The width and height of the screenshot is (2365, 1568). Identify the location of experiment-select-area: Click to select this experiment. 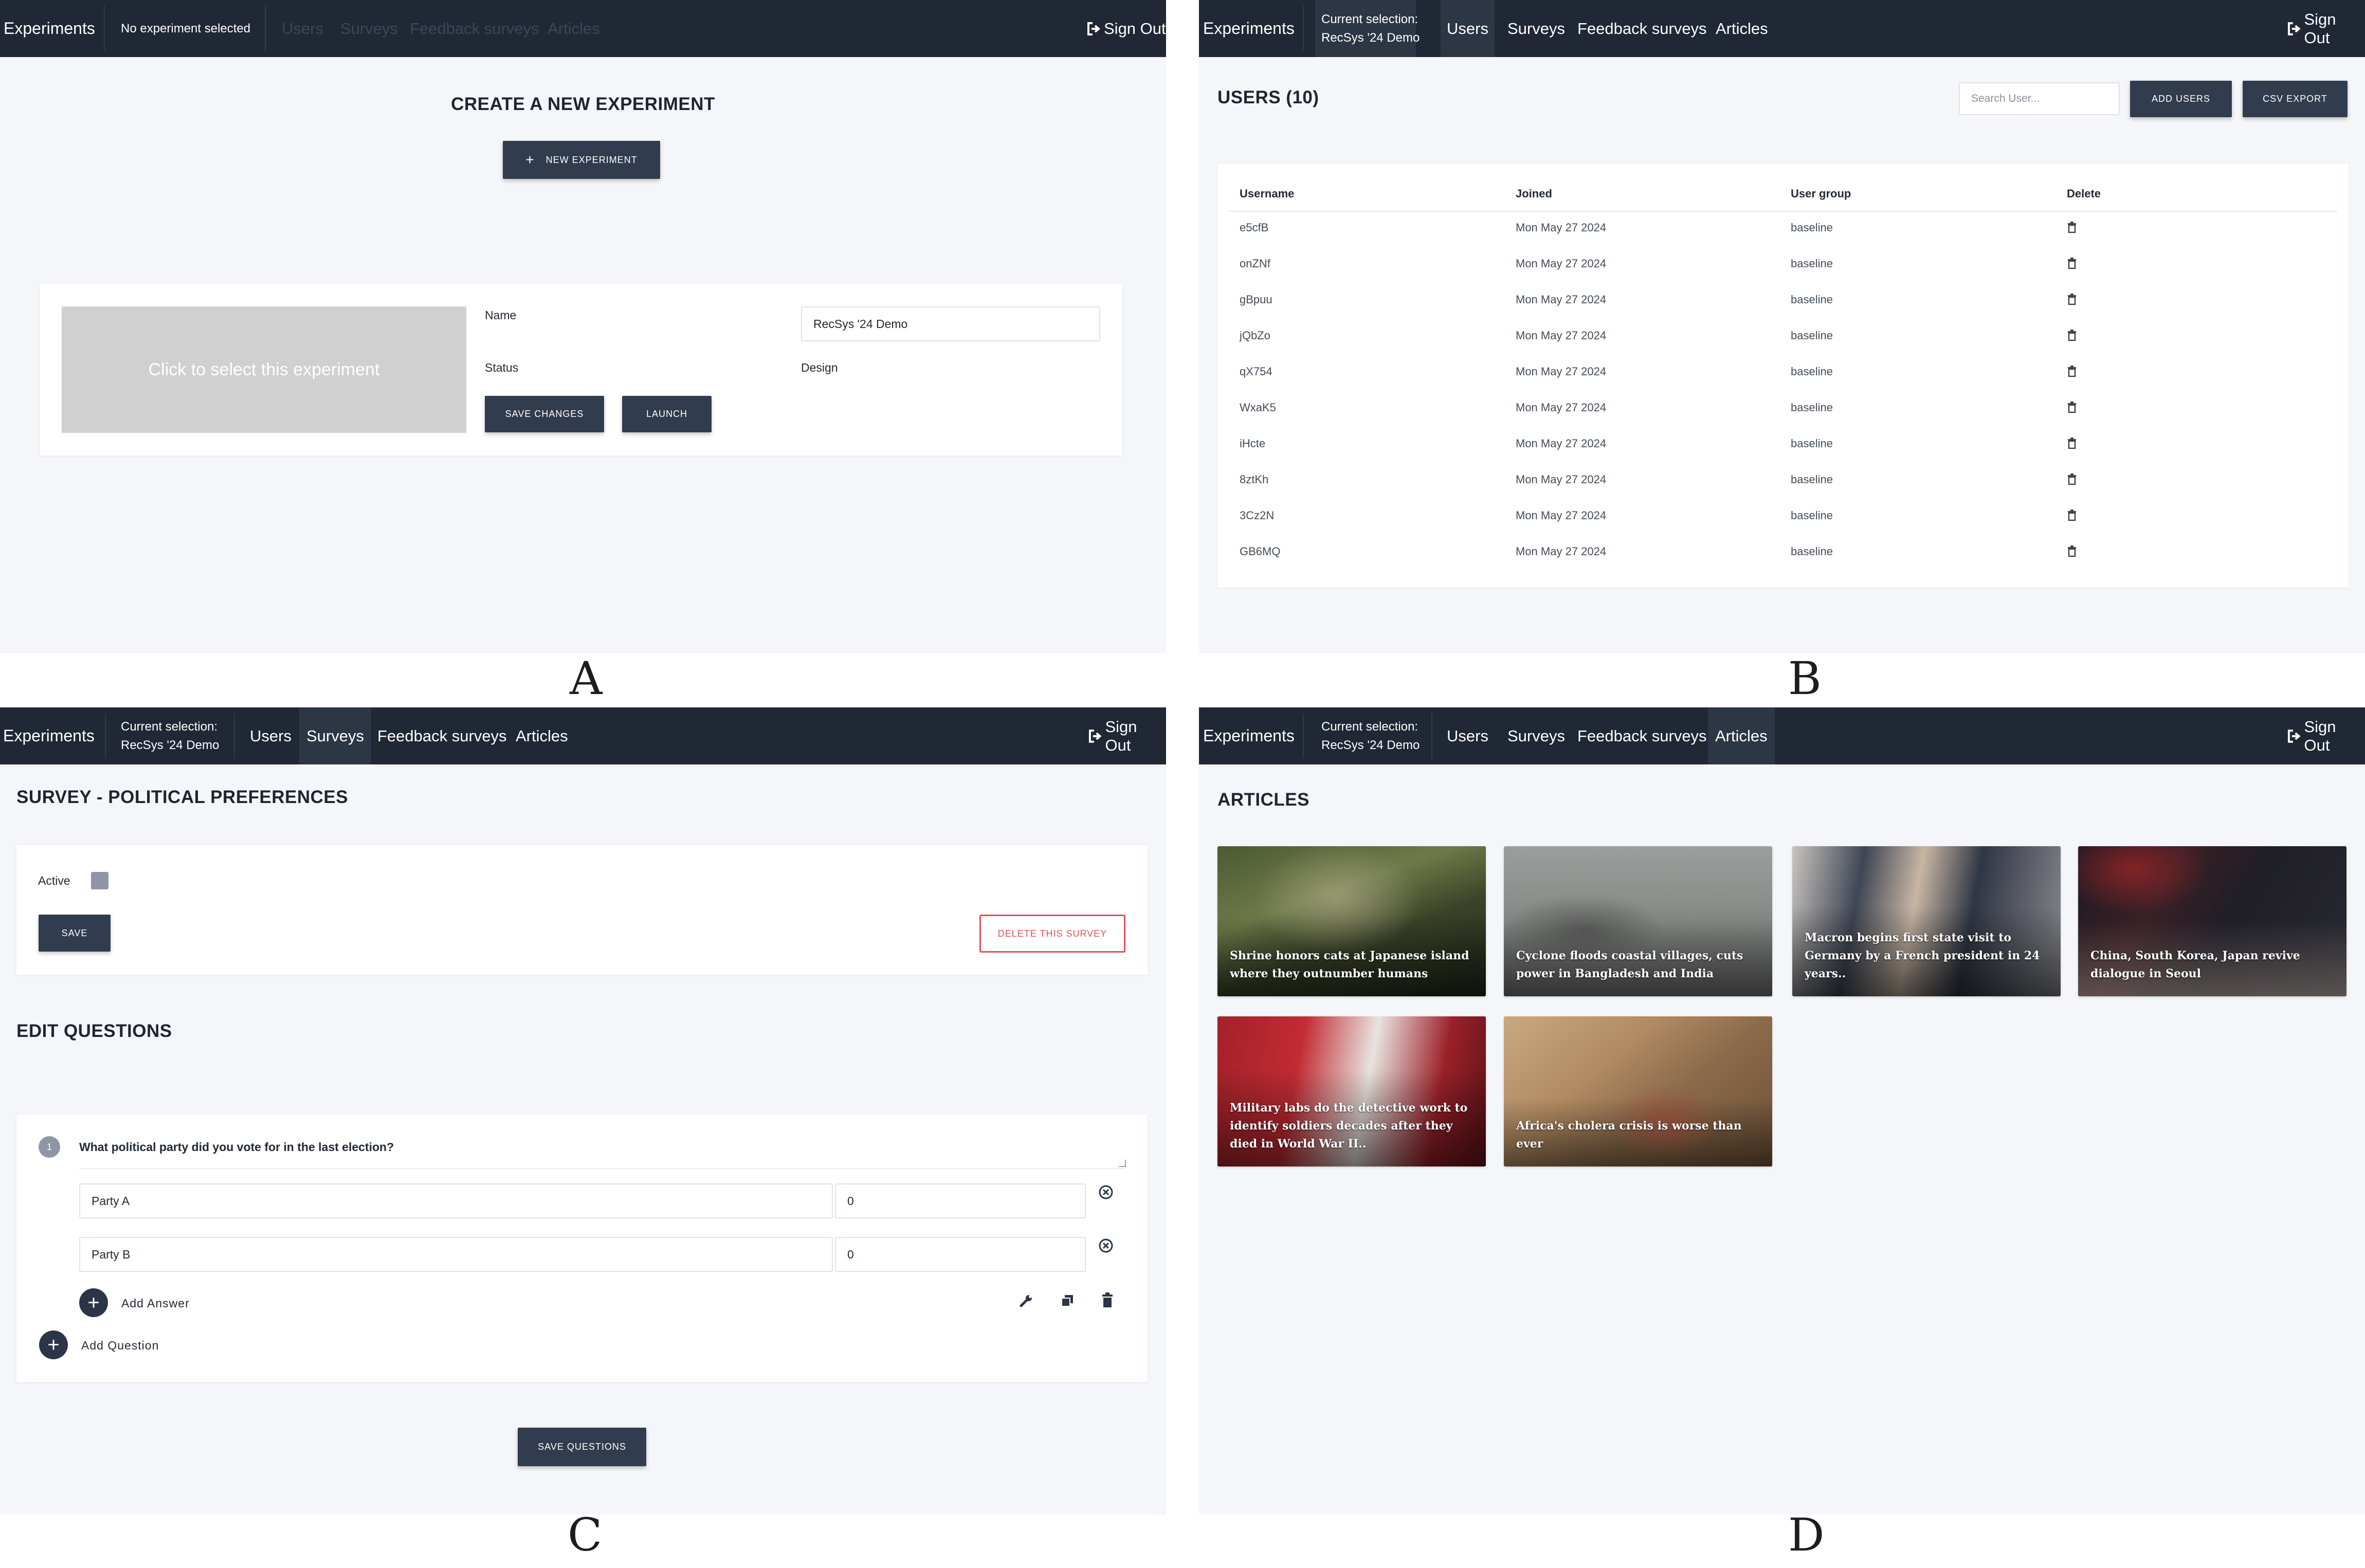
(264, 369).